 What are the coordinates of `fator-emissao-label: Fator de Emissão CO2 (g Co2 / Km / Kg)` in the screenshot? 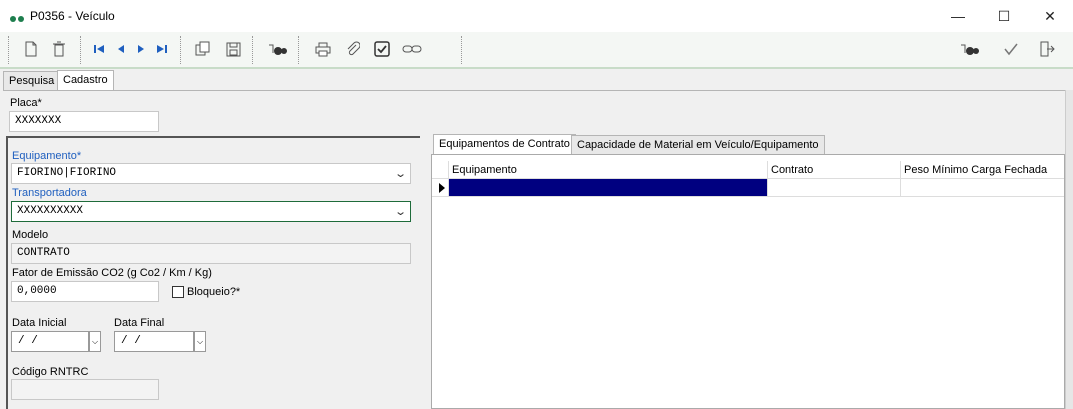 It's located at (112, 273).